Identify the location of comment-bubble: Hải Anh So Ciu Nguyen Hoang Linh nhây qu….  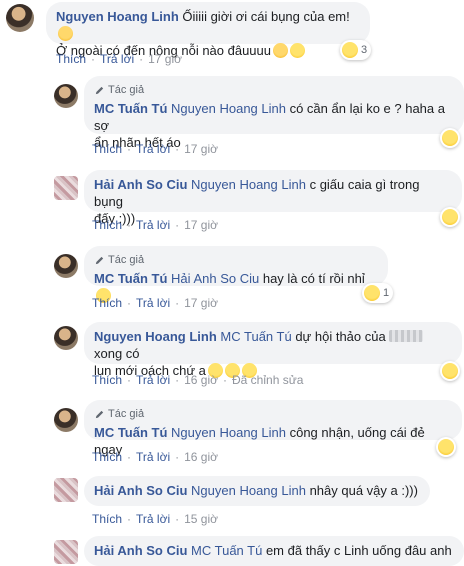
(257, 491).